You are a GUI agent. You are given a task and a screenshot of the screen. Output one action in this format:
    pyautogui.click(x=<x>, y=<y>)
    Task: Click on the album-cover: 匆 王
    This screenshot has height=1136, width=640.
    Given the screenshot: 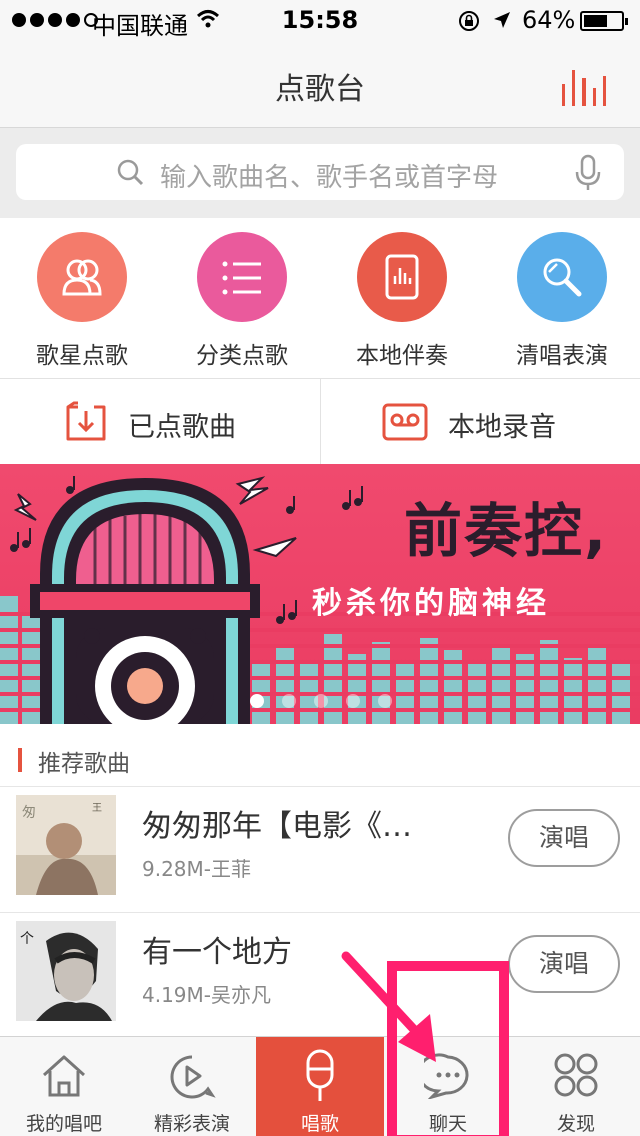 What is the action you would take?
    pyautogui.click(x=66, y=845)
    